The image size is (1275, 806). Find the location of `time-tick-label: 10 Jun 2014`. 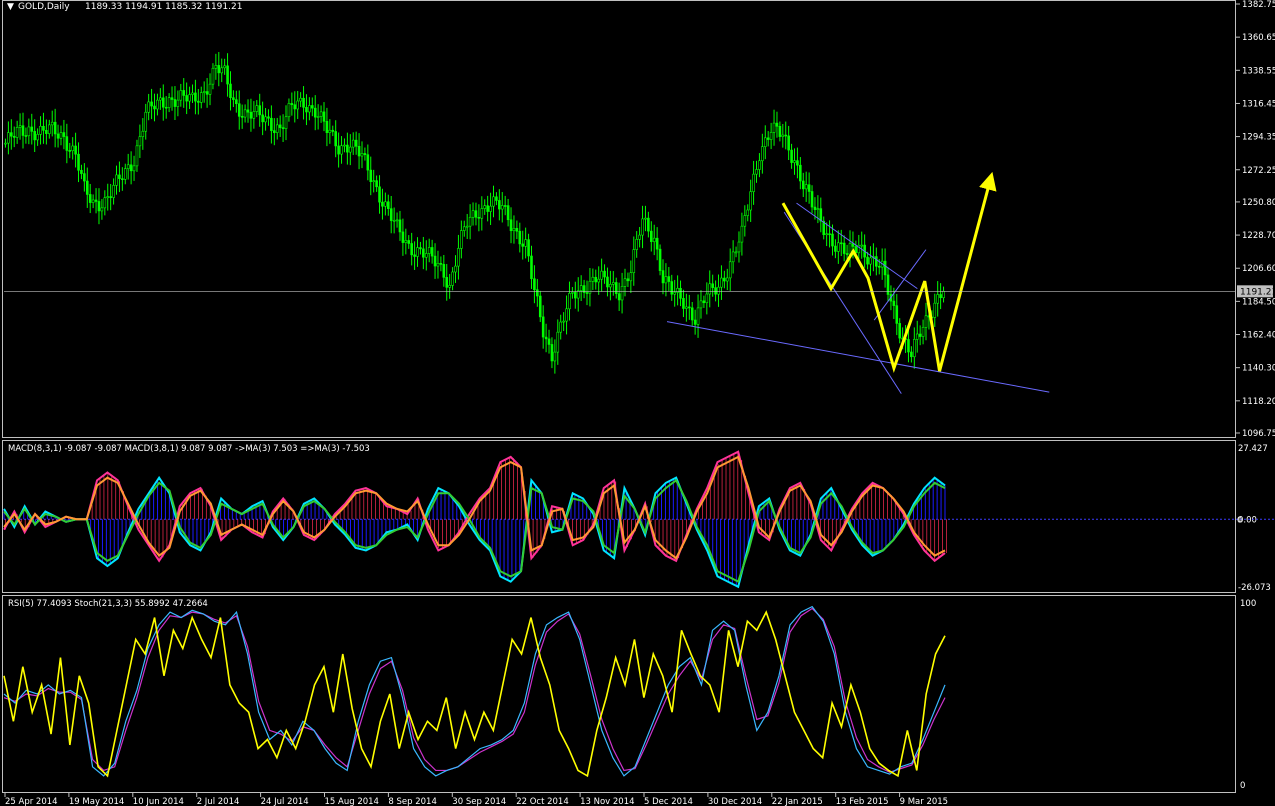

time-tick-label: 10 Jun 2014 is located at coordinates (158, 801).